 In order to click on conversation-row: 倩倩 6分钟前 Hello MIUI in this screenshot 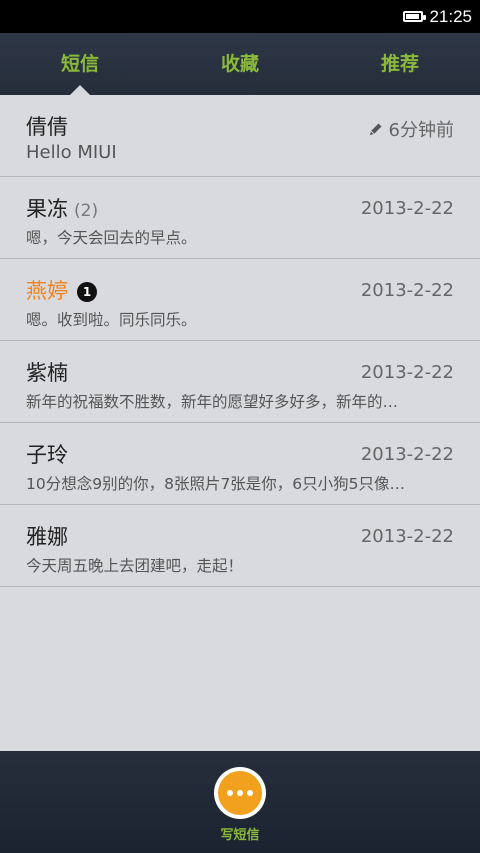, I will do `click(240, 136)`.